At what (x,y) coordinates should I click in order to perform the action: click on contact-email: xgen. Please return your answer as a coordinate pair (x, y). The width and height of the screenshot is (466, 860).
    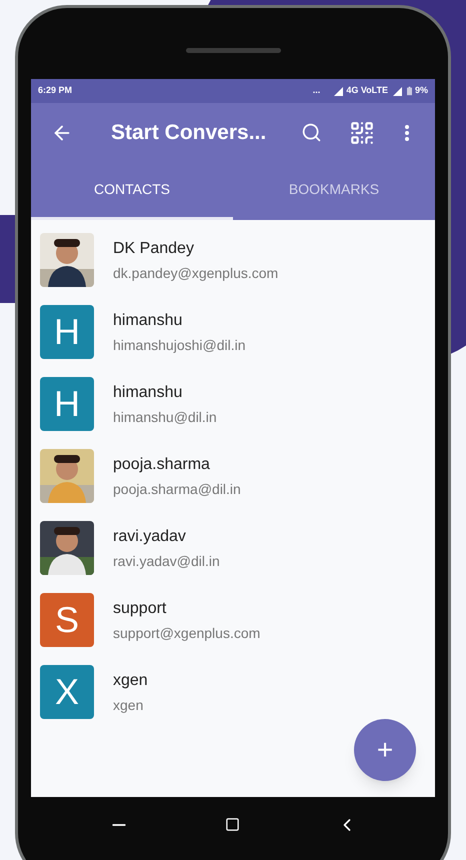
    Looking at the image, I should click on (128, 705).